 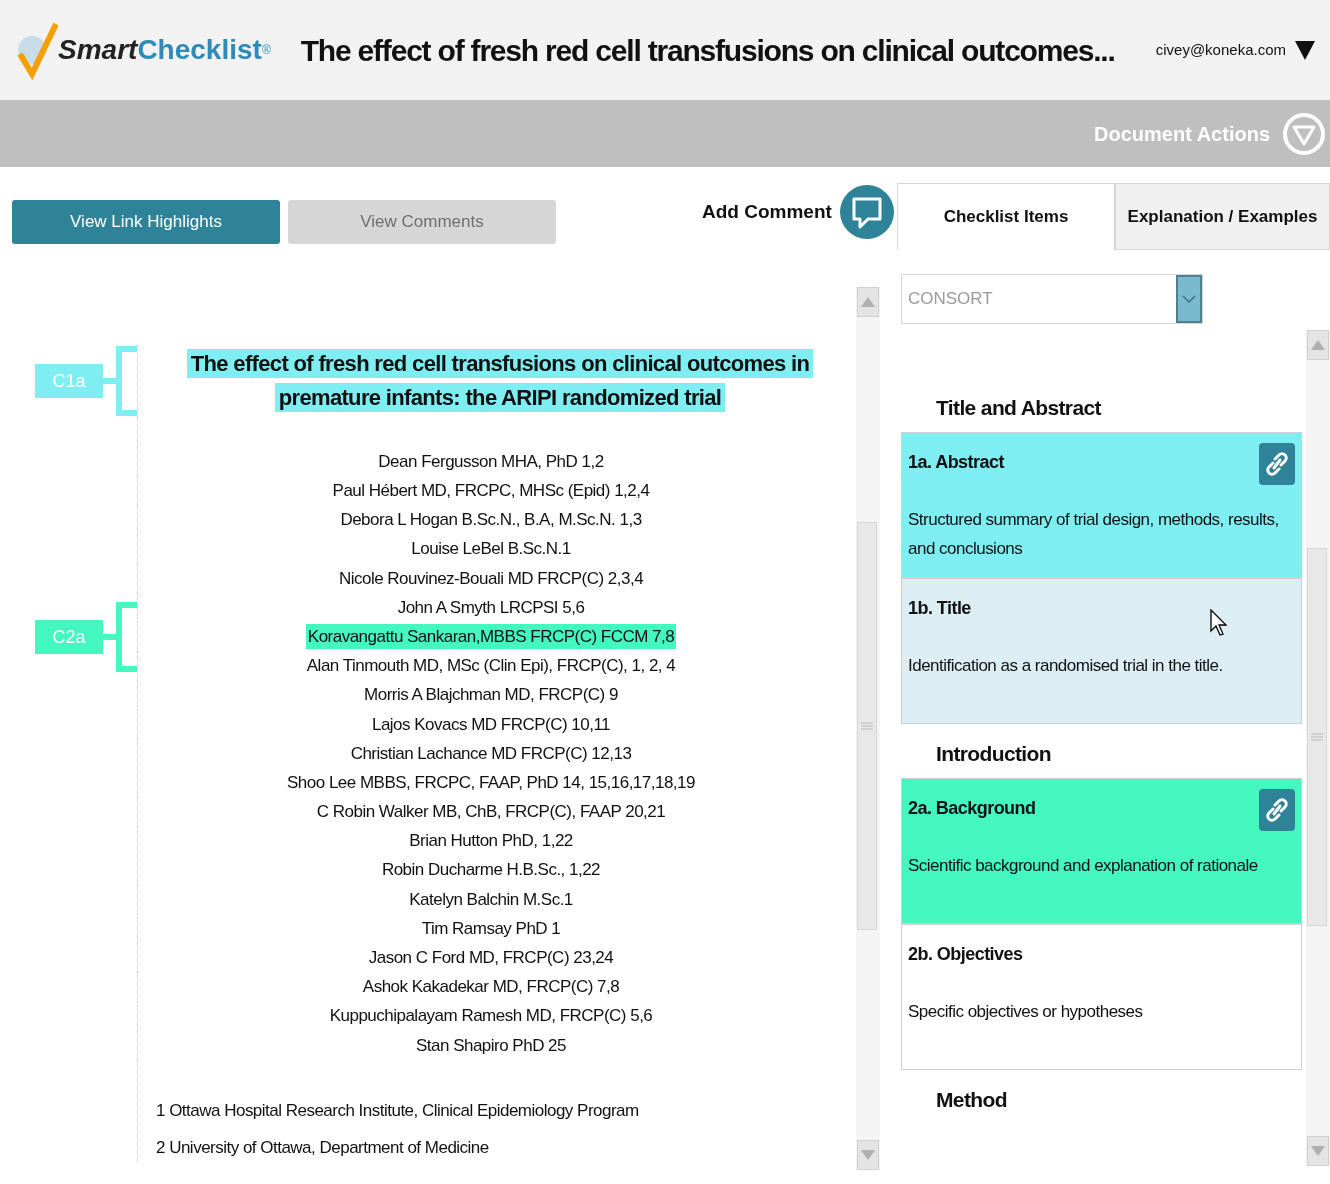 What do you see at coordinates (491, 987) in the screenshot?
I see `author-line: Ashok Kakadekar MD, FRCP(C) 7,8` at bounding box center [491, 987].